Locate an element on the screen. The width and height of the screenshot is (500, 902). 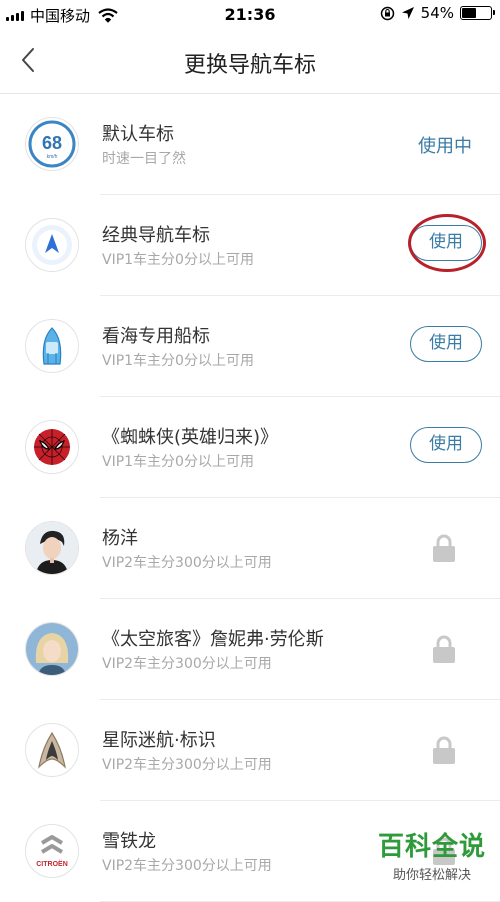
nav-bar: 更换导航车标 is located at coordinates (250, 62).